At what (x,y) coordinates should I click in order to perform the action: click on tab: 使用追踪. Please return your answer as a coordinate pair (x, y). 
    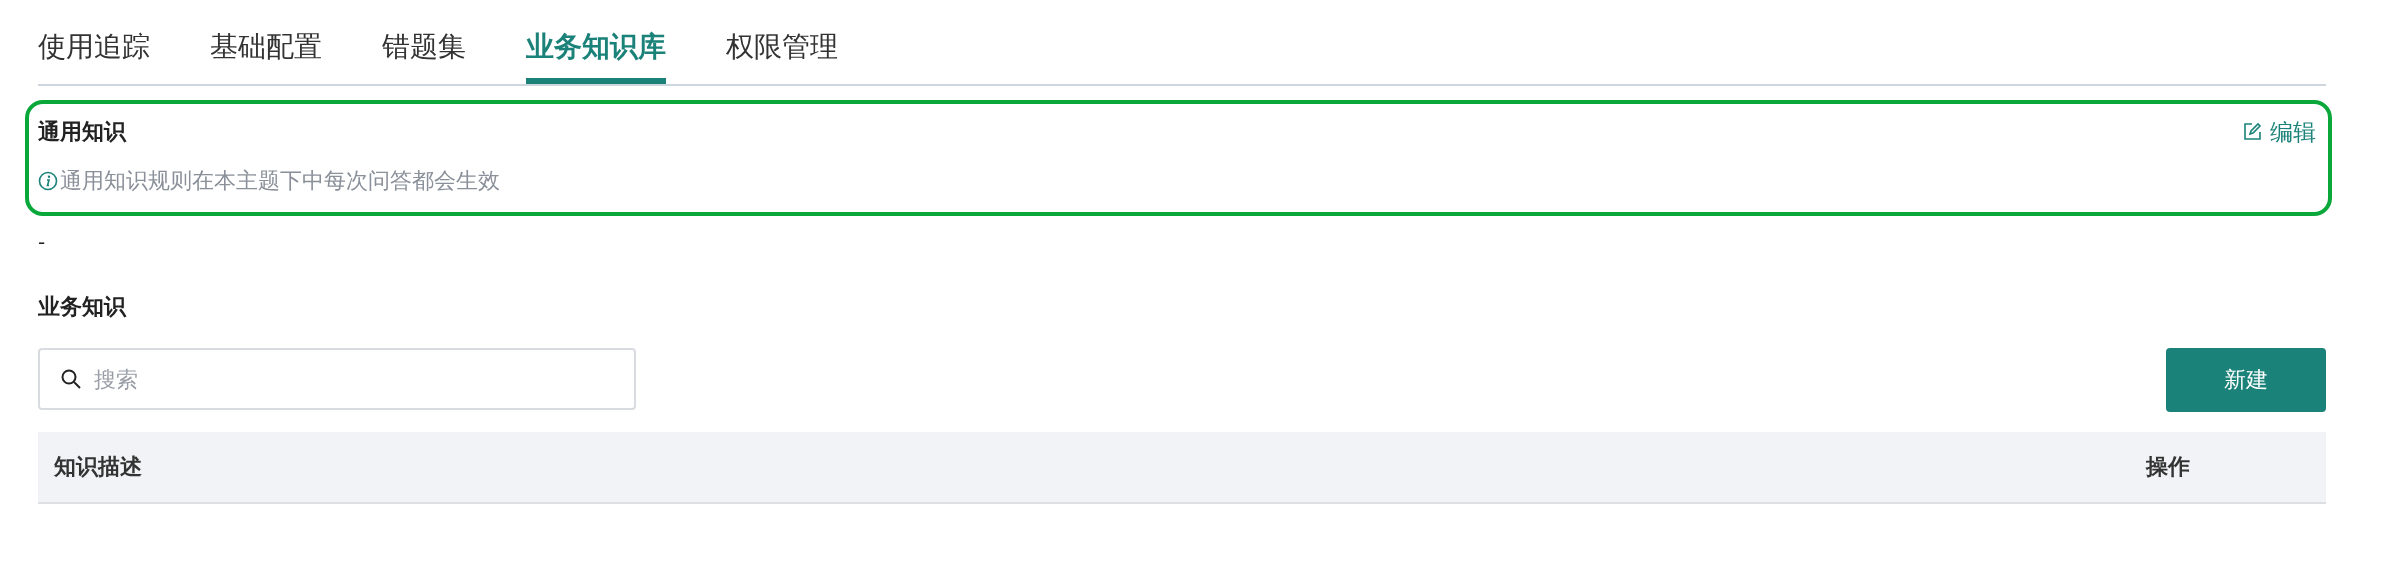
    Looking at the image, I should click on (94, 42).